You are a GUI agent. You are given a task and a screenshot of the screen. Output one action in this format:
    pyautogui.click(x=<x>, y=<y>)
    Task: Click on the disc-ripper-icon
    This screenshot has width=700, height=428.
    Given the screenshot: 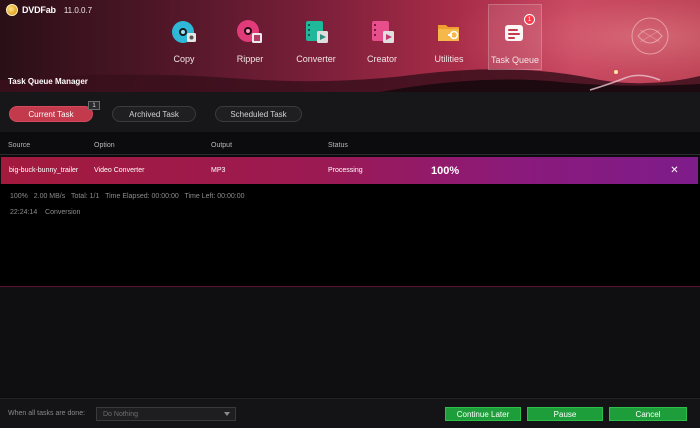 What is the action you would take?
    pyautogui.click(x=249, y=31)
    